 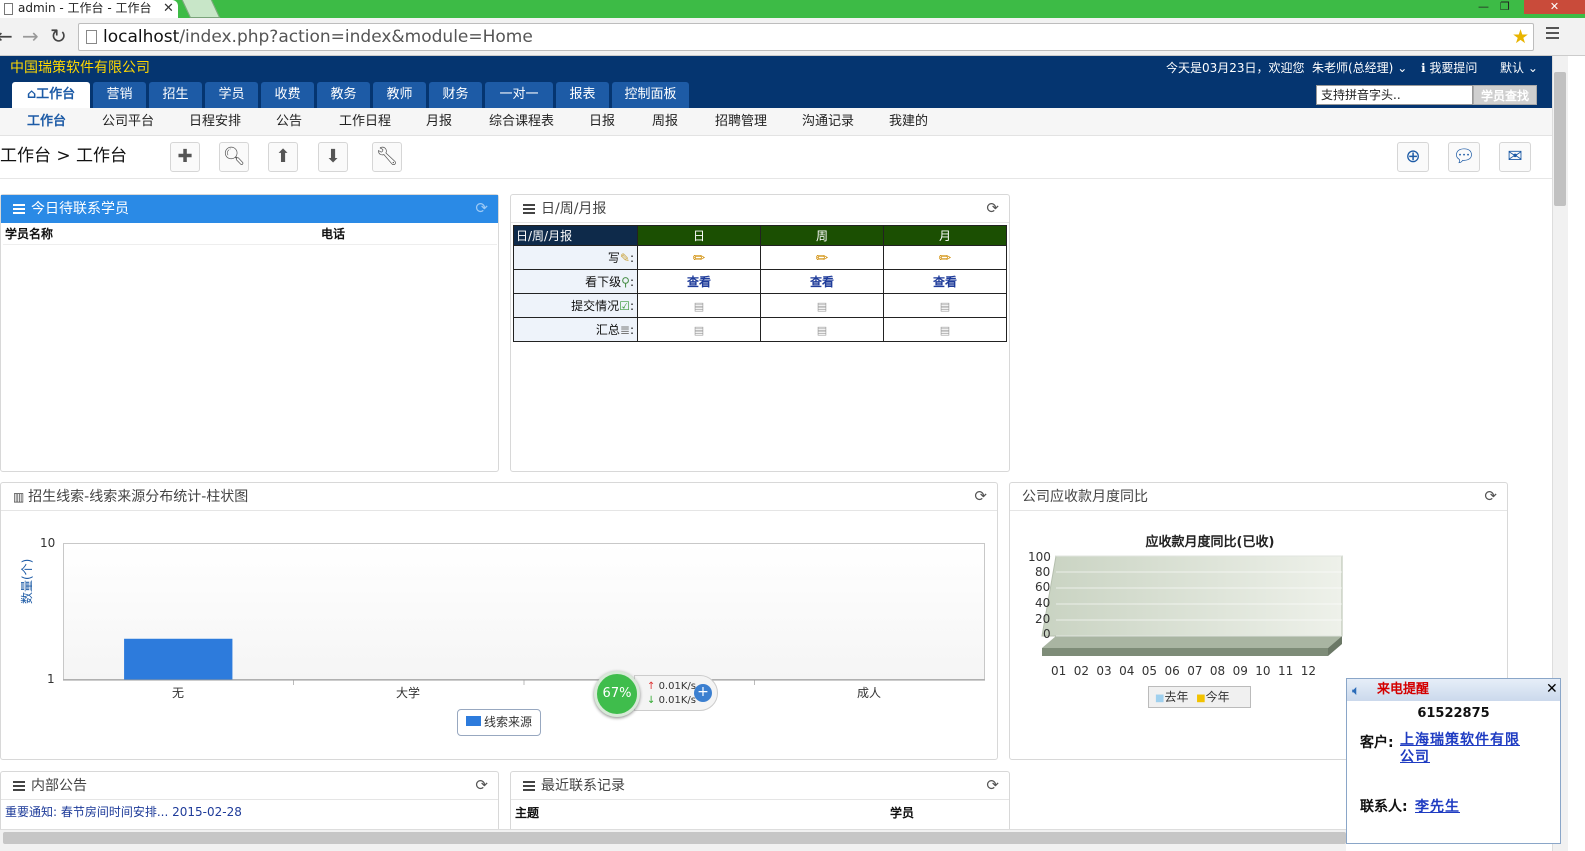 I want to click on add-circle-button: ⊕, so click(x=1413, y=157).